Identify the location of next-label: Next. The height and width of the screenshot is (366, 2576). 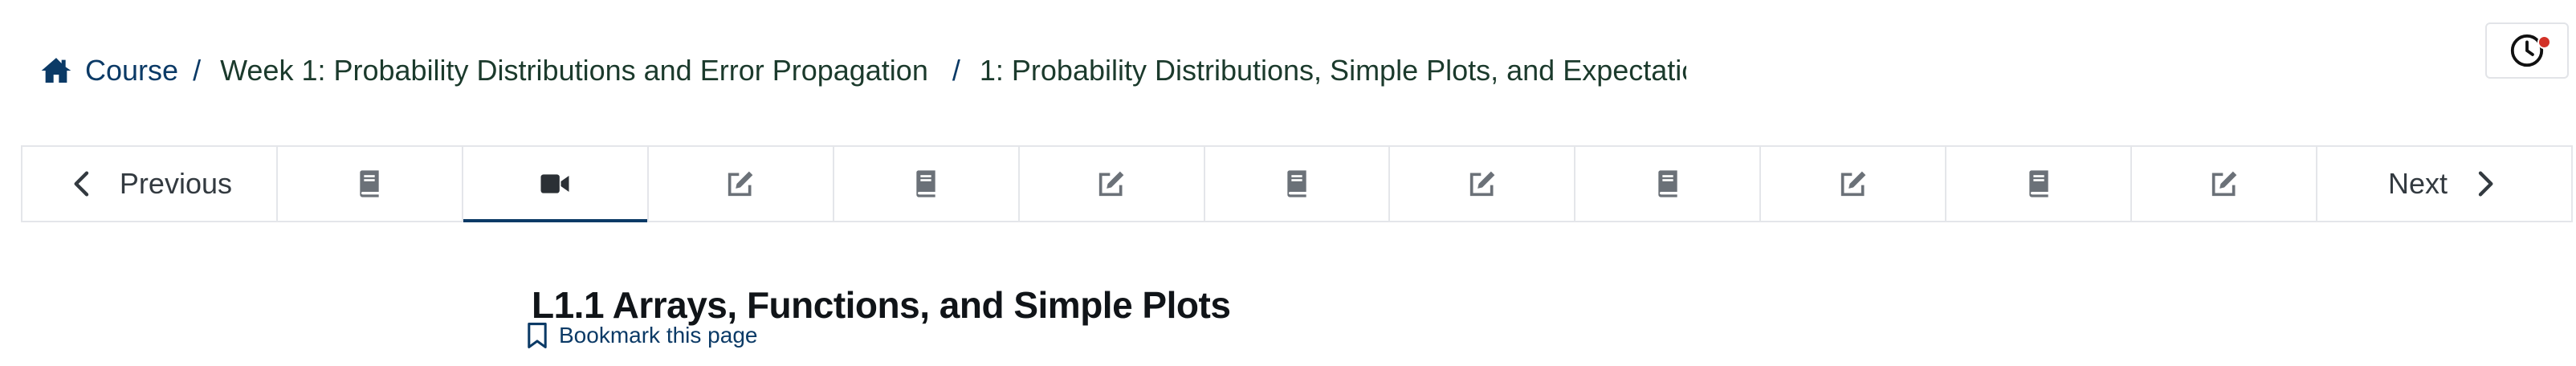
(2418, 183).